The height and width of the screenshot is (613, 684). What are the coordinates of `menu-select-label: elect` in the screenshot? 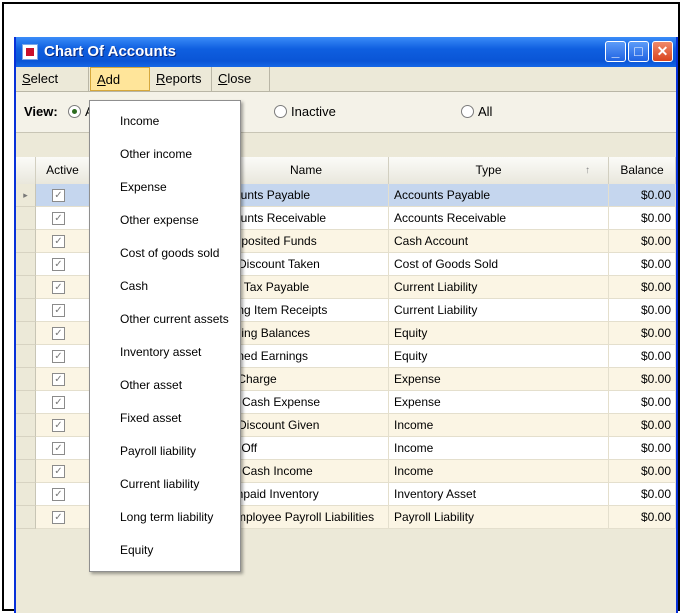 It's located at (44, 78).